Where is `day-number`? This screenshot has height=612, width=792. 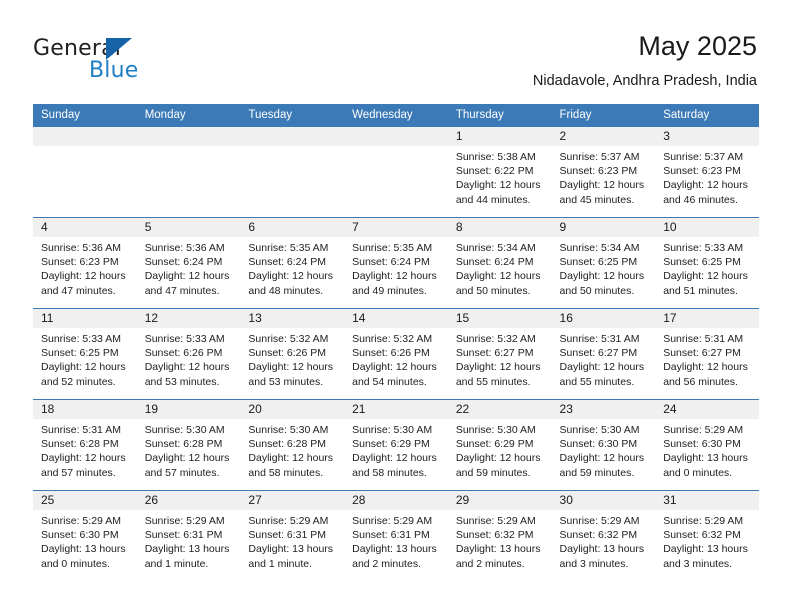
day-number is located at coordinates (396, 136).